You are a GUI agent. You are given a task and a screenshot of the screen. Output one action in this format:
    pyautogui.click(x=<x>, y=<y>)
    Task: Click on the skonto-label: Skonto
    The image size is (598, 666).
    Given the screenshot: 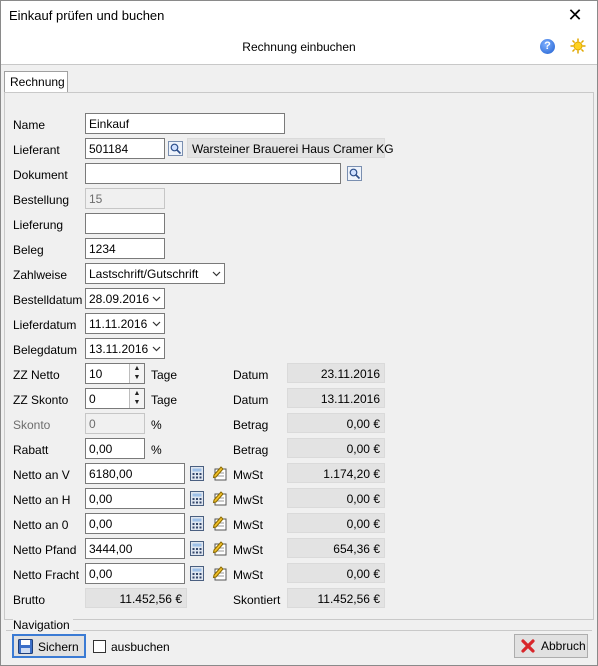 What is the action you would take?
    pyautogui.click(x=32, y=425)
    